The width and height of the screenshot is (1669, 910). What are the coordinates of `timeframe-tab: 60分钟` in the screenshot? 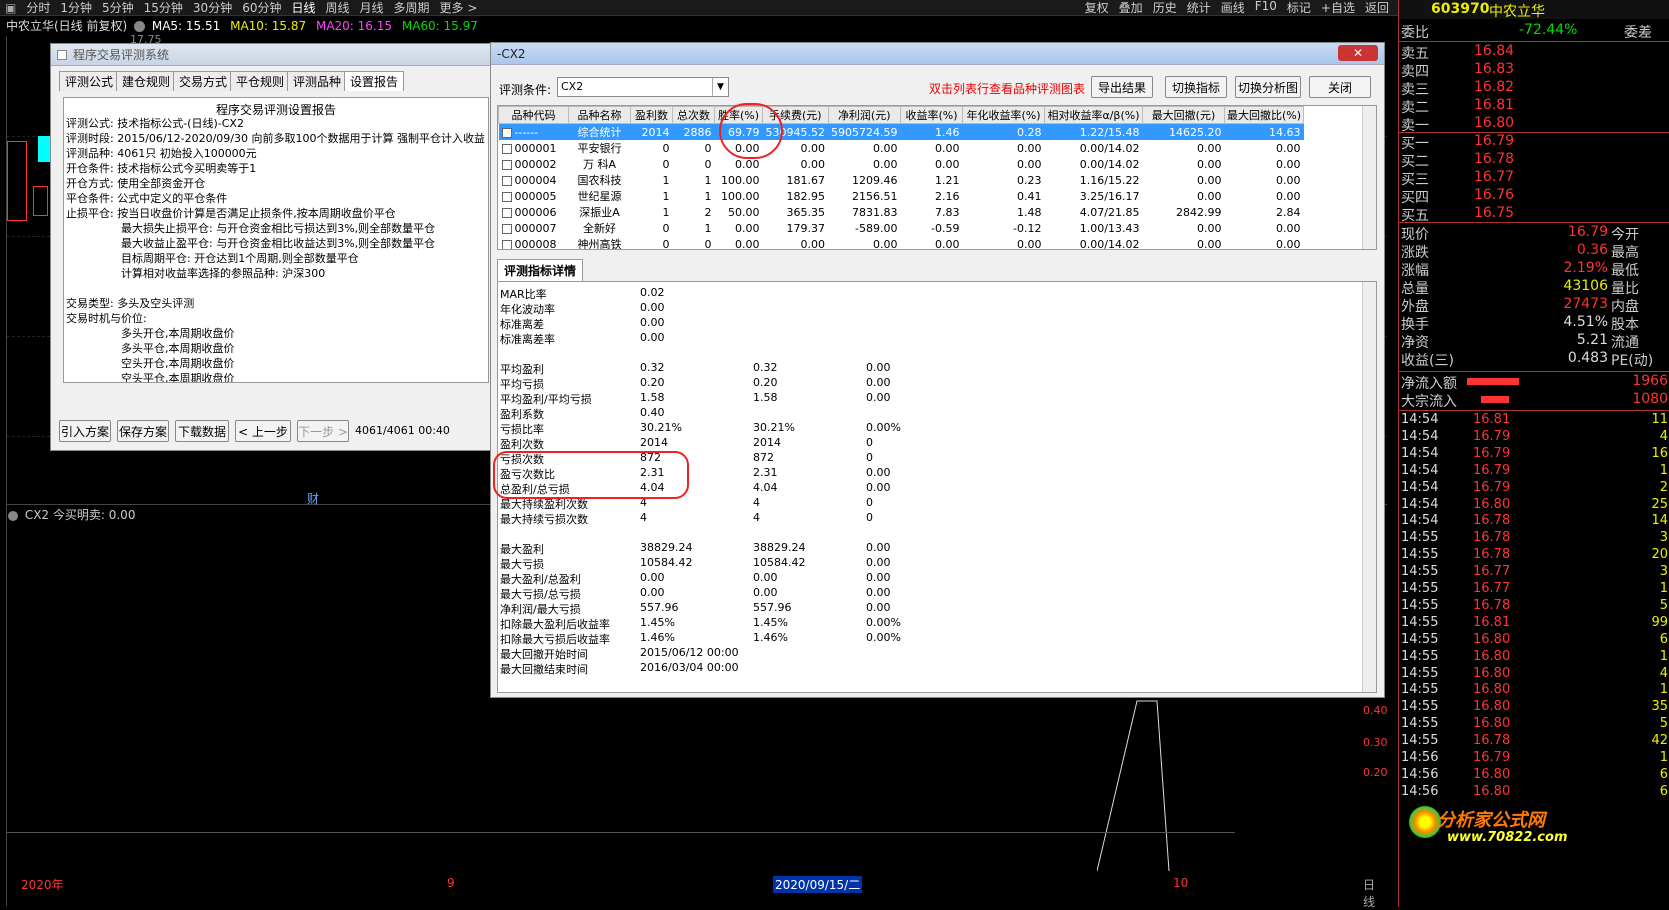 It's located at (261, 8).